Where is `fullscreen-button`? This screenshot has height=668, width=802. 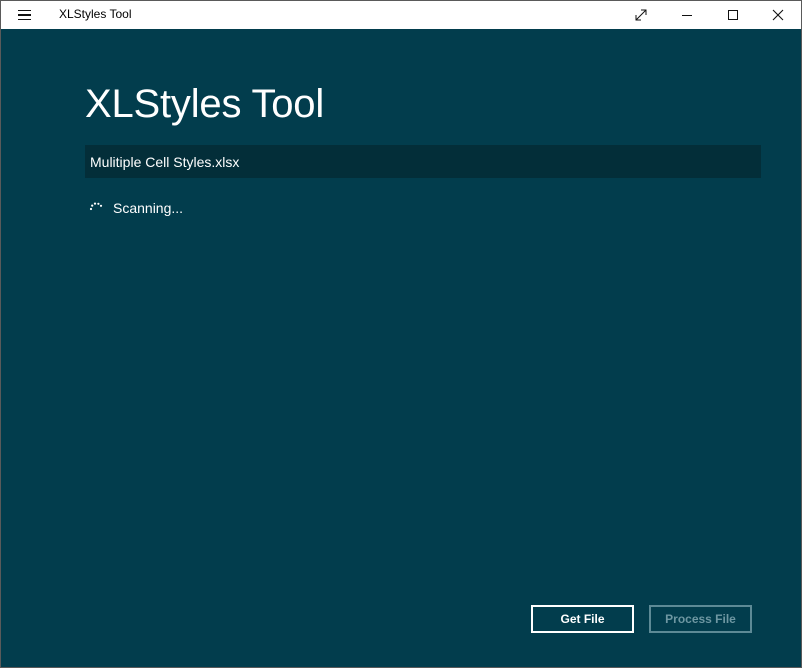
fullscreen-button is located at coordinates (641, 15).